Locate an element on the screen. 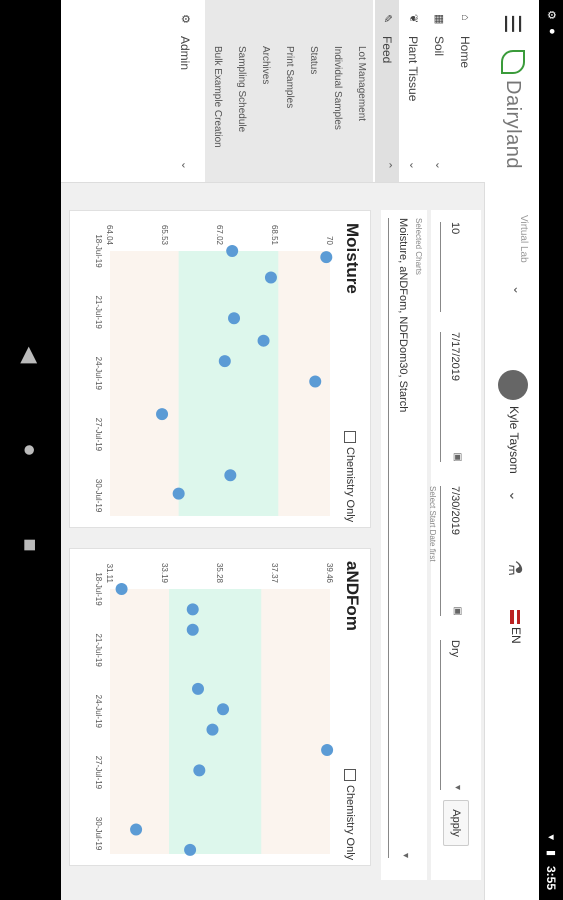  y-tick-label: 35.28 is located at coordinates (219, 573).